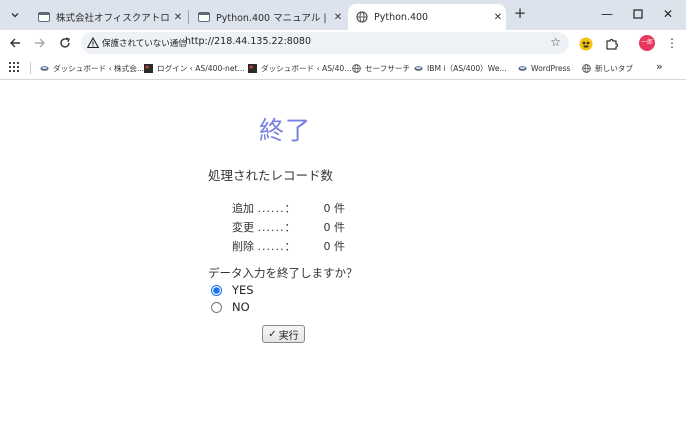  I want to click on security-warning-chip: 保護されていない通信, so click(137, 43).